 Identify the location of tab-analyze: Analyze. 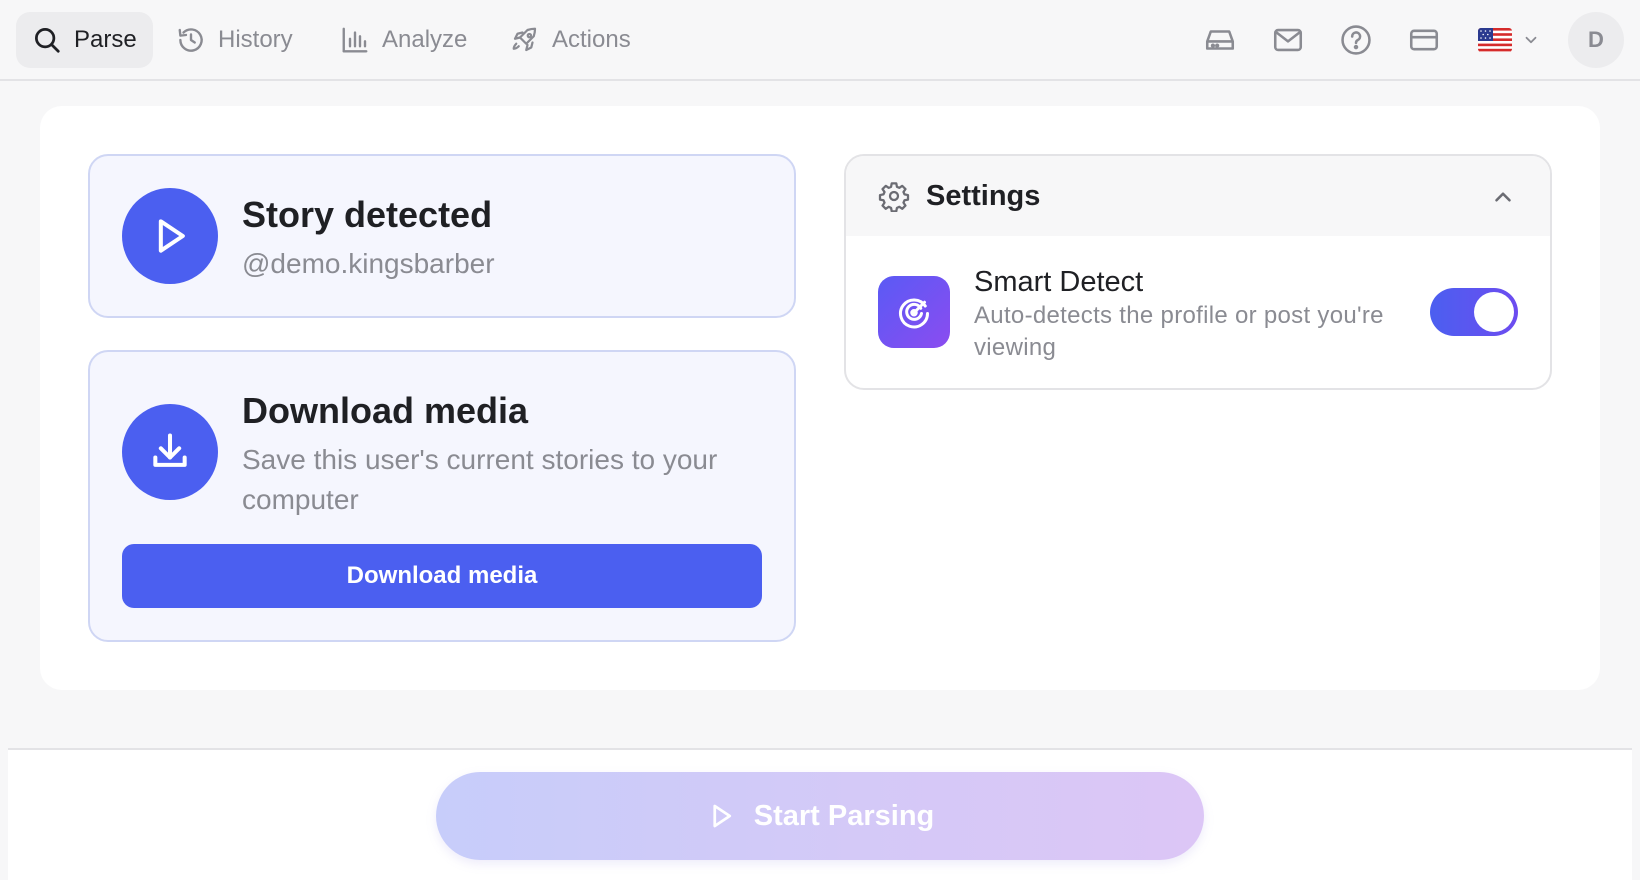
(403, 40).